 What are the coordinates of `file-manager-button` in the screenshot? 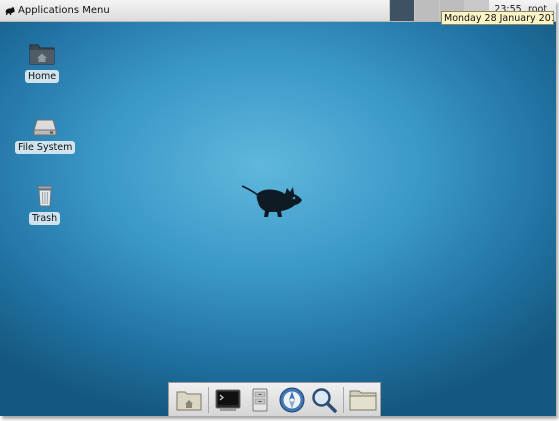 It's located at (260, 400).